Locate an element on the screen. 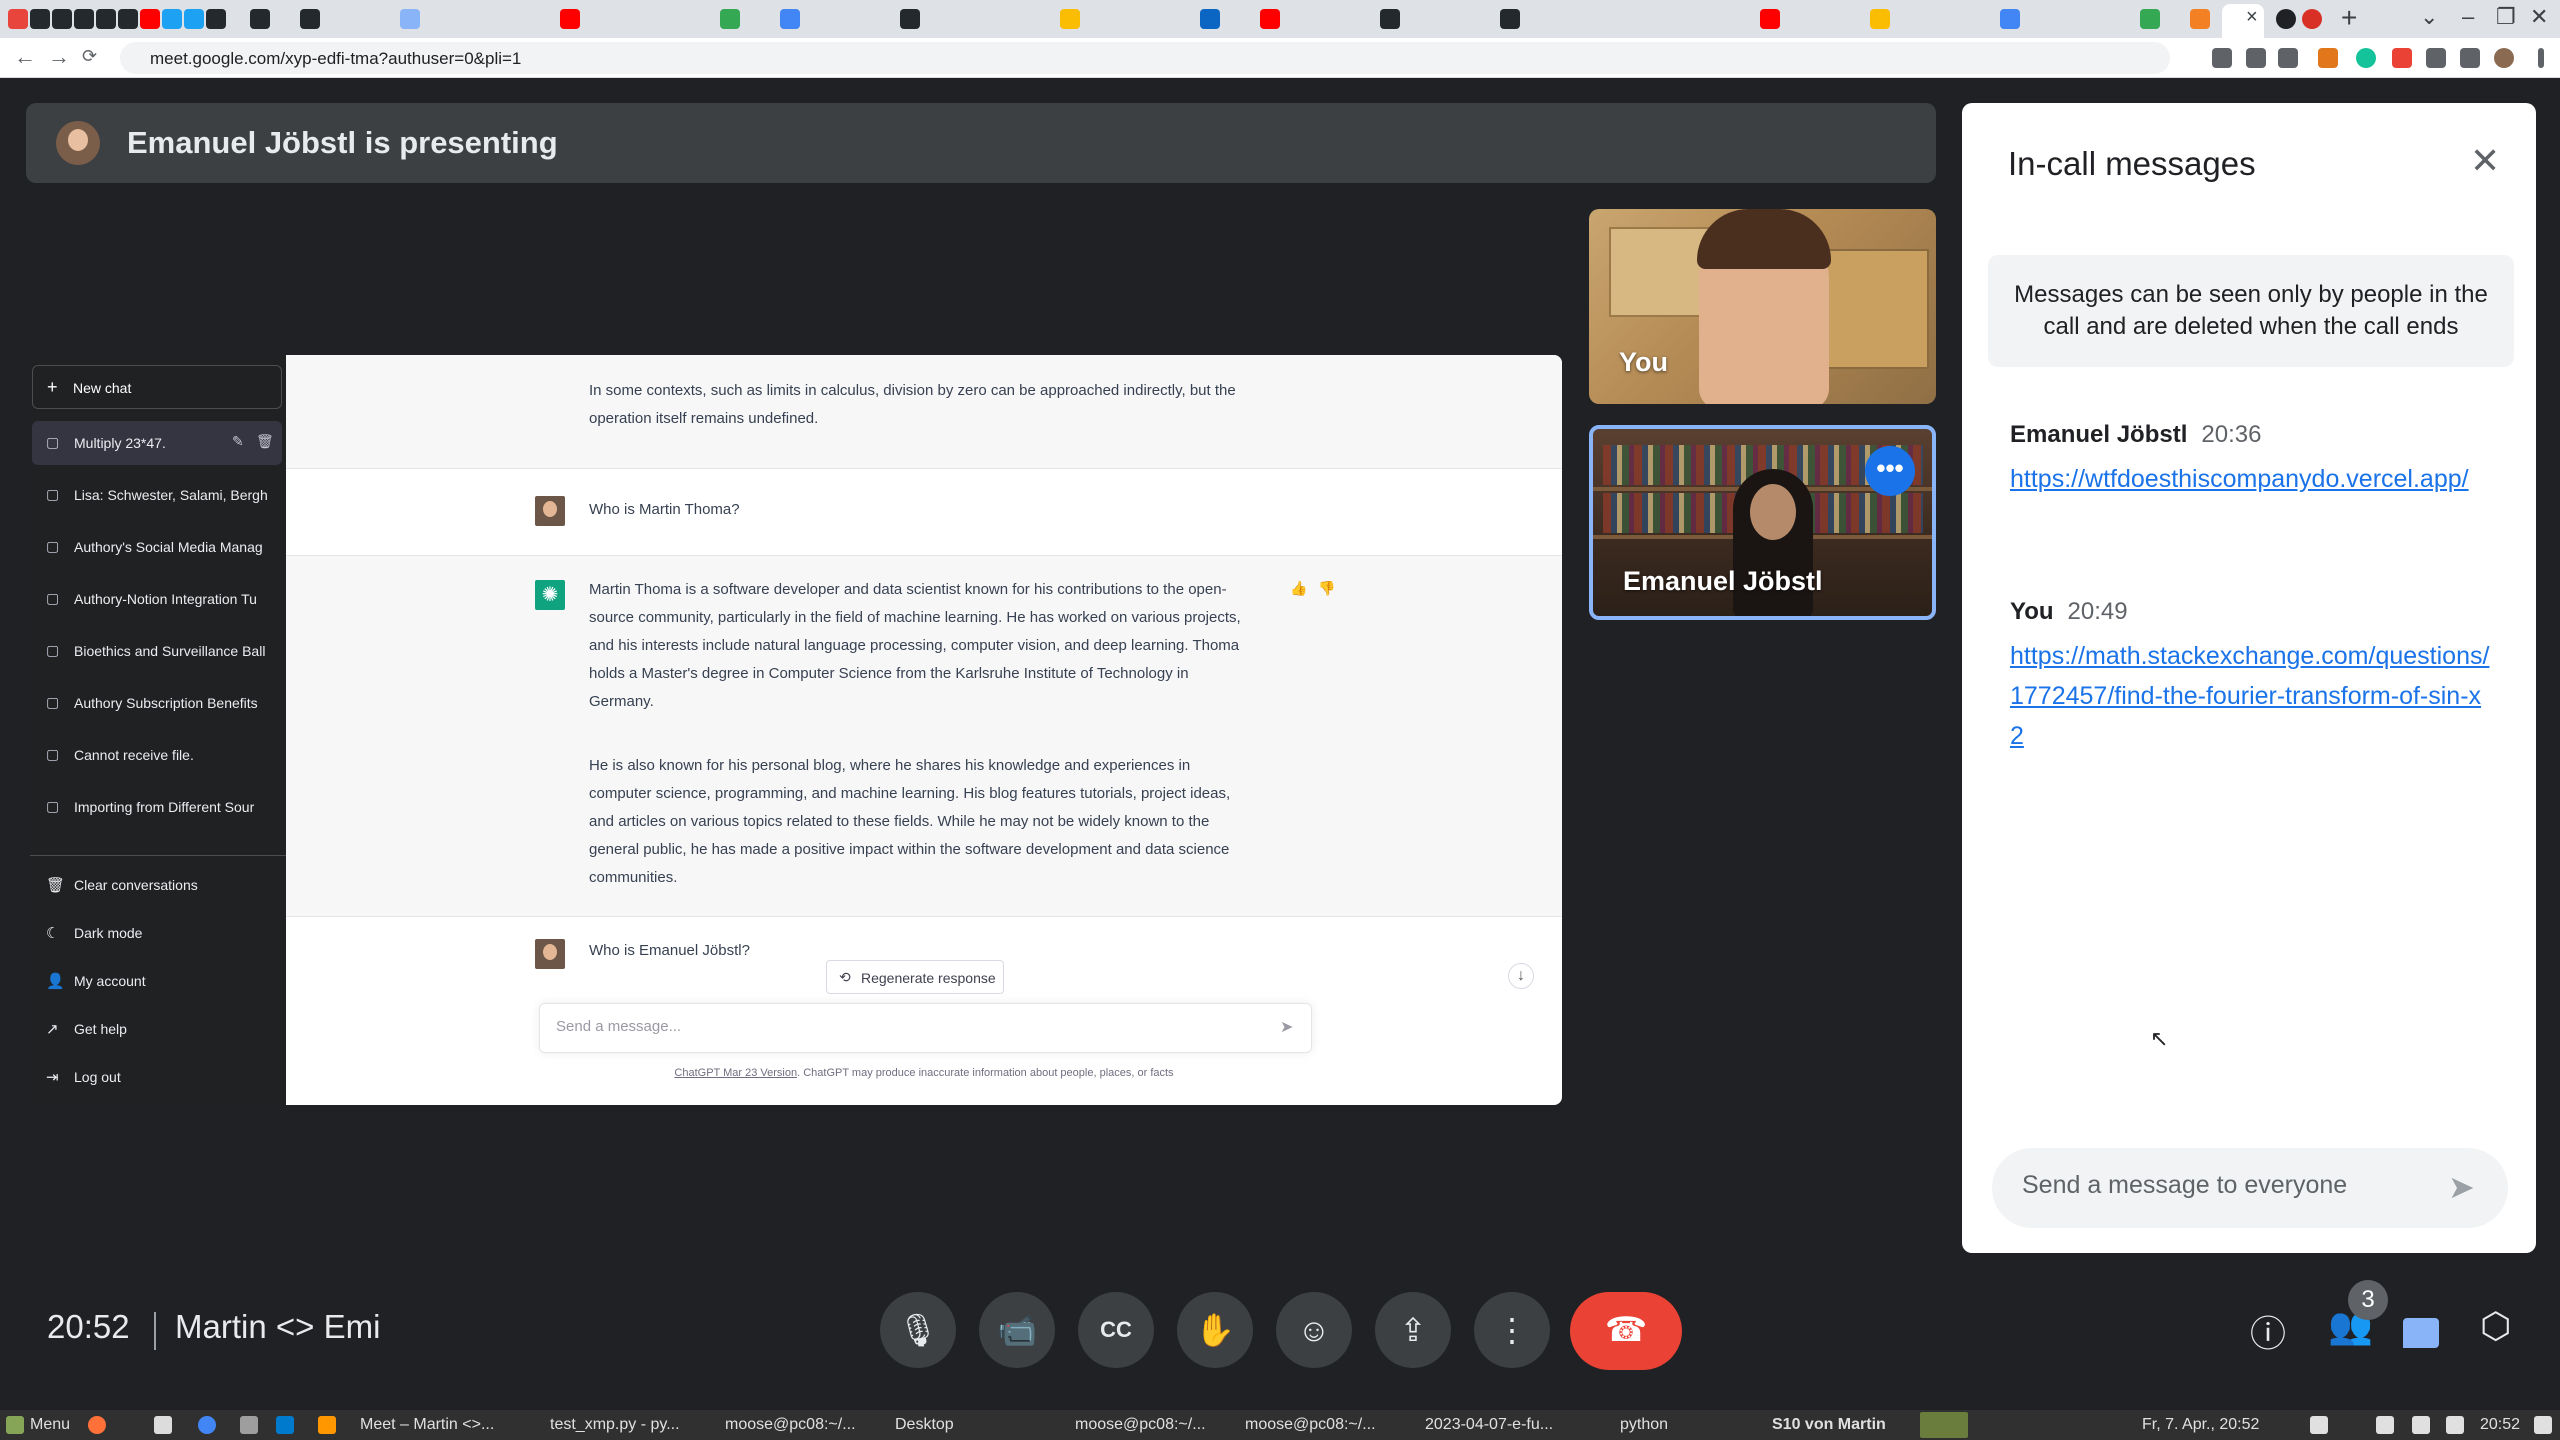 The height and width of the screenshot is (1440, 2560). more-vert-icon: ⋮ is located at coordinates (1512, 1330).